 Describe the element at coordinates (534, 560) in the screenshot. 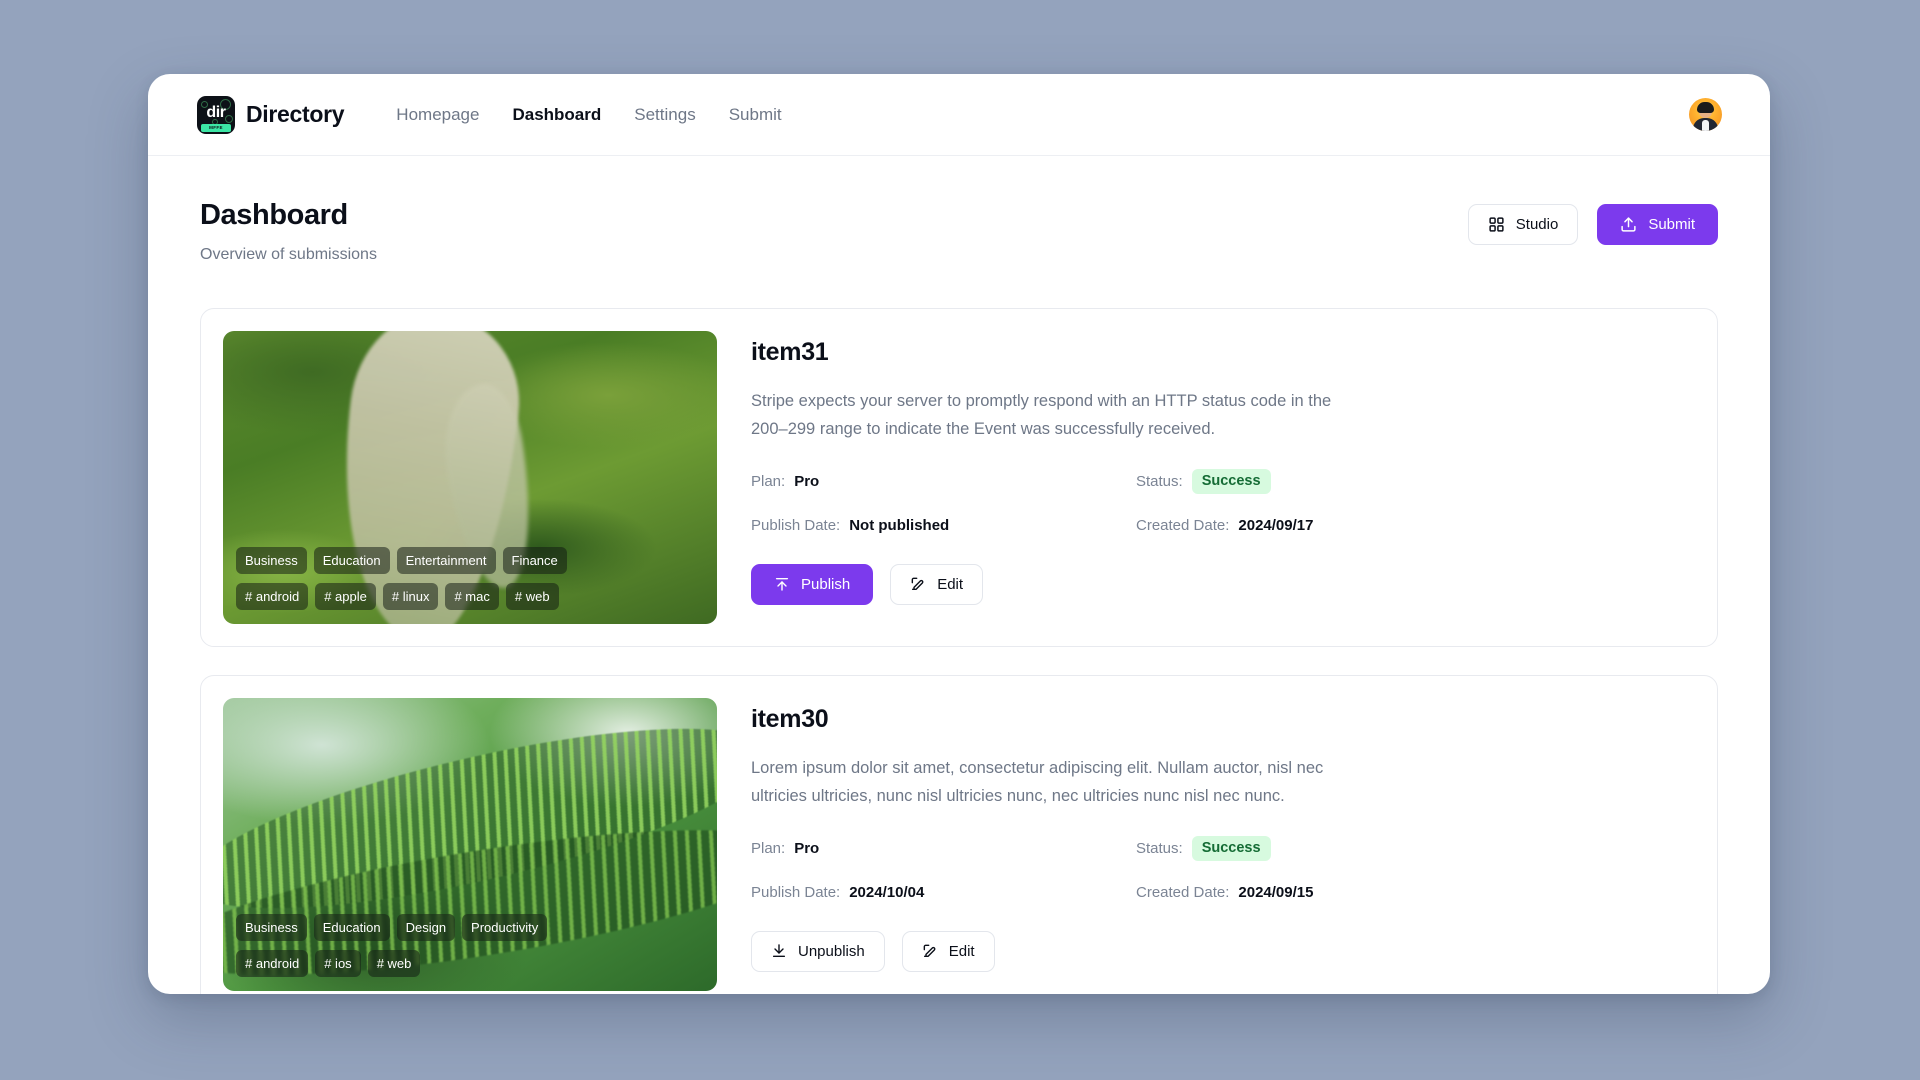

I see `category-tag: Finance` at that location.